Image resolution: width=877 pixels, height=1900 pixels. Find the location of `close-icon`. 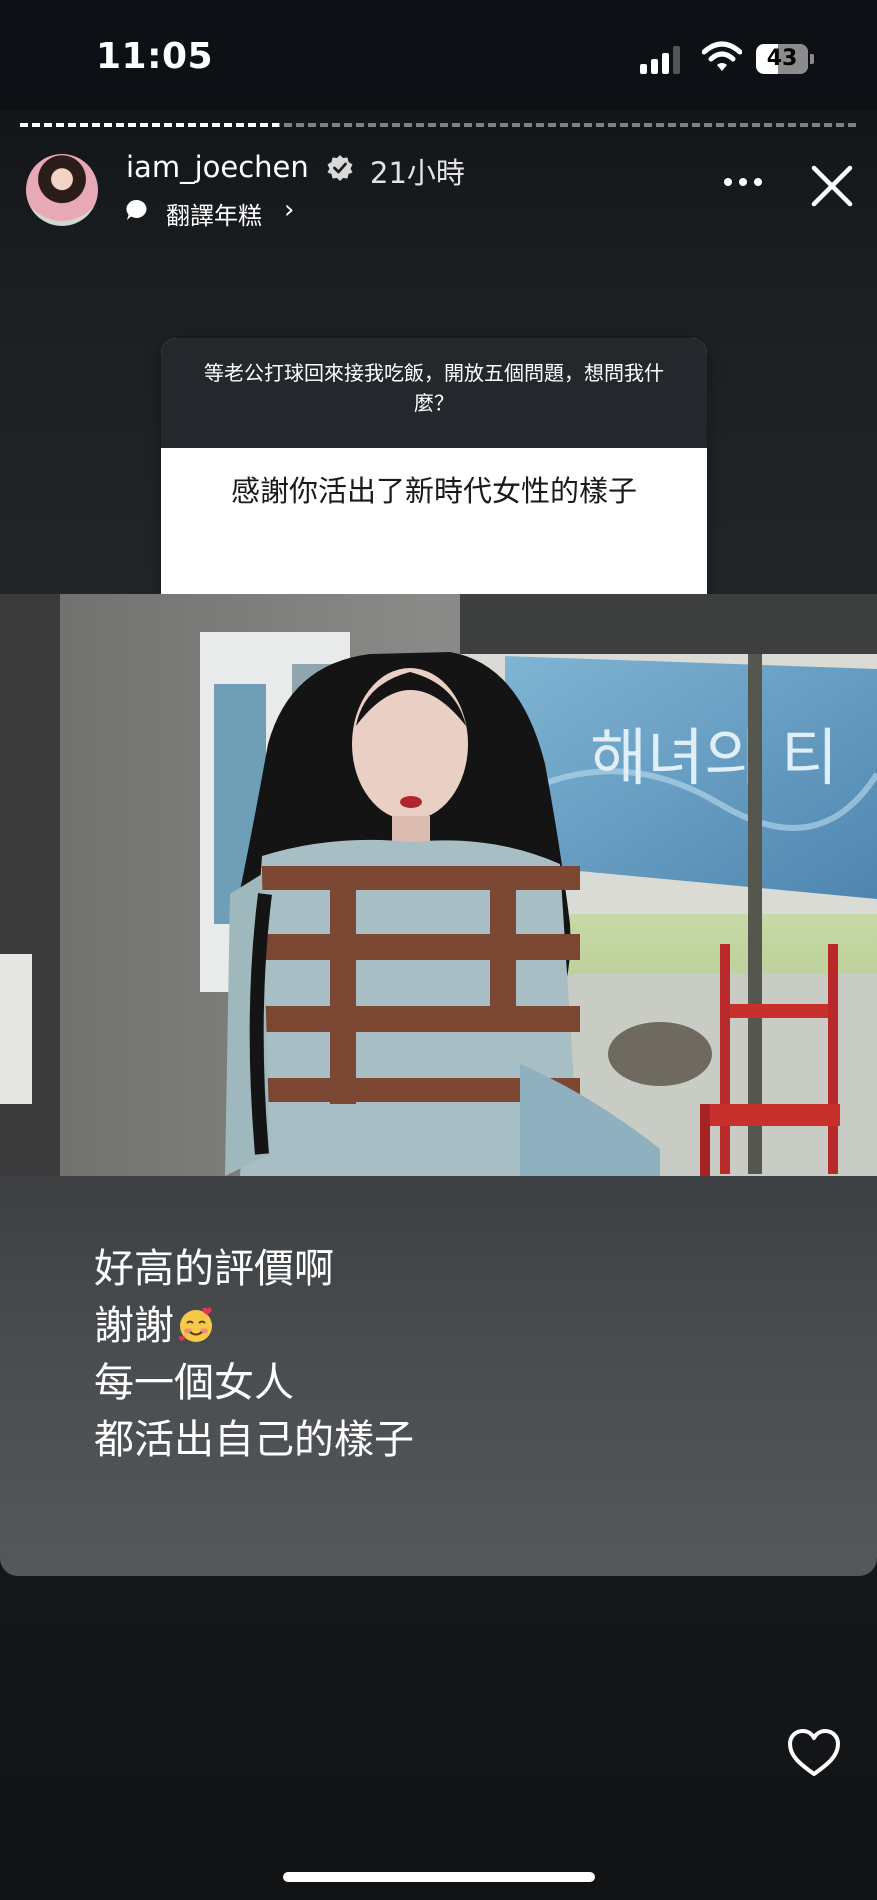

close-icon is located at coordinates (832, 186).